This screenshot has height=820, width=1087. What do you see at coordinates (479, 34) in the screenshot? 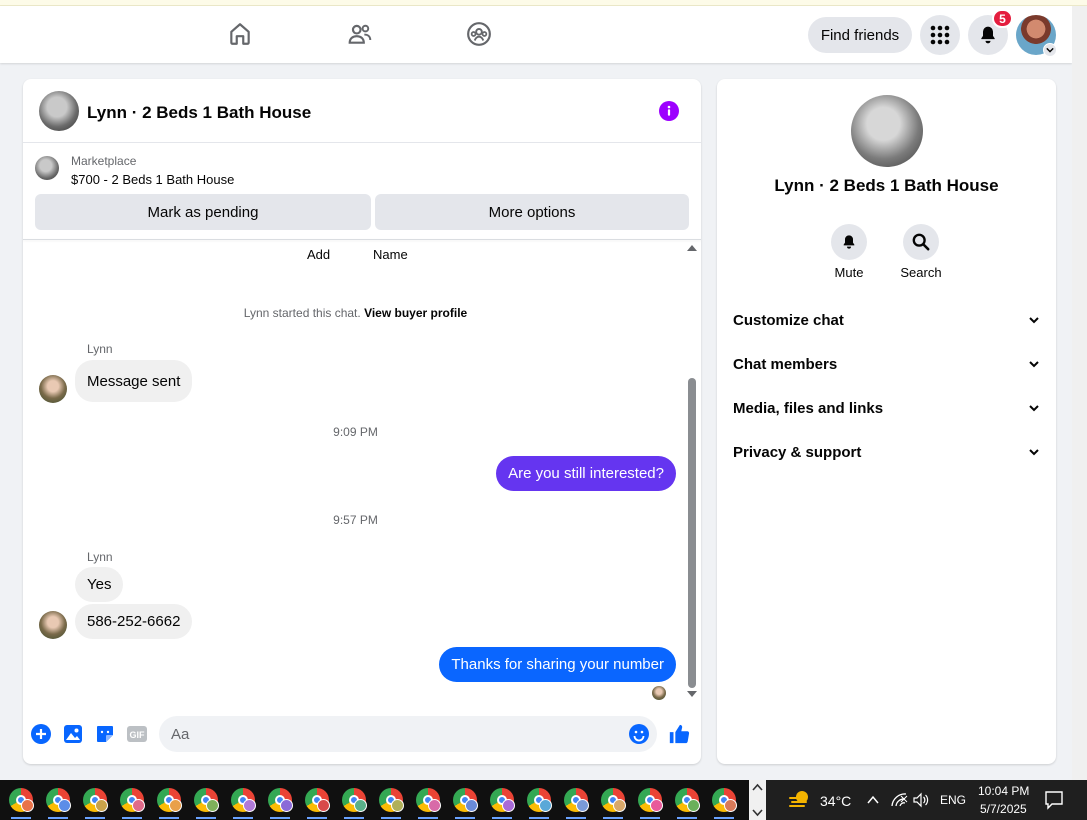
I see `groups-icon` at bounding box center [479, 34].